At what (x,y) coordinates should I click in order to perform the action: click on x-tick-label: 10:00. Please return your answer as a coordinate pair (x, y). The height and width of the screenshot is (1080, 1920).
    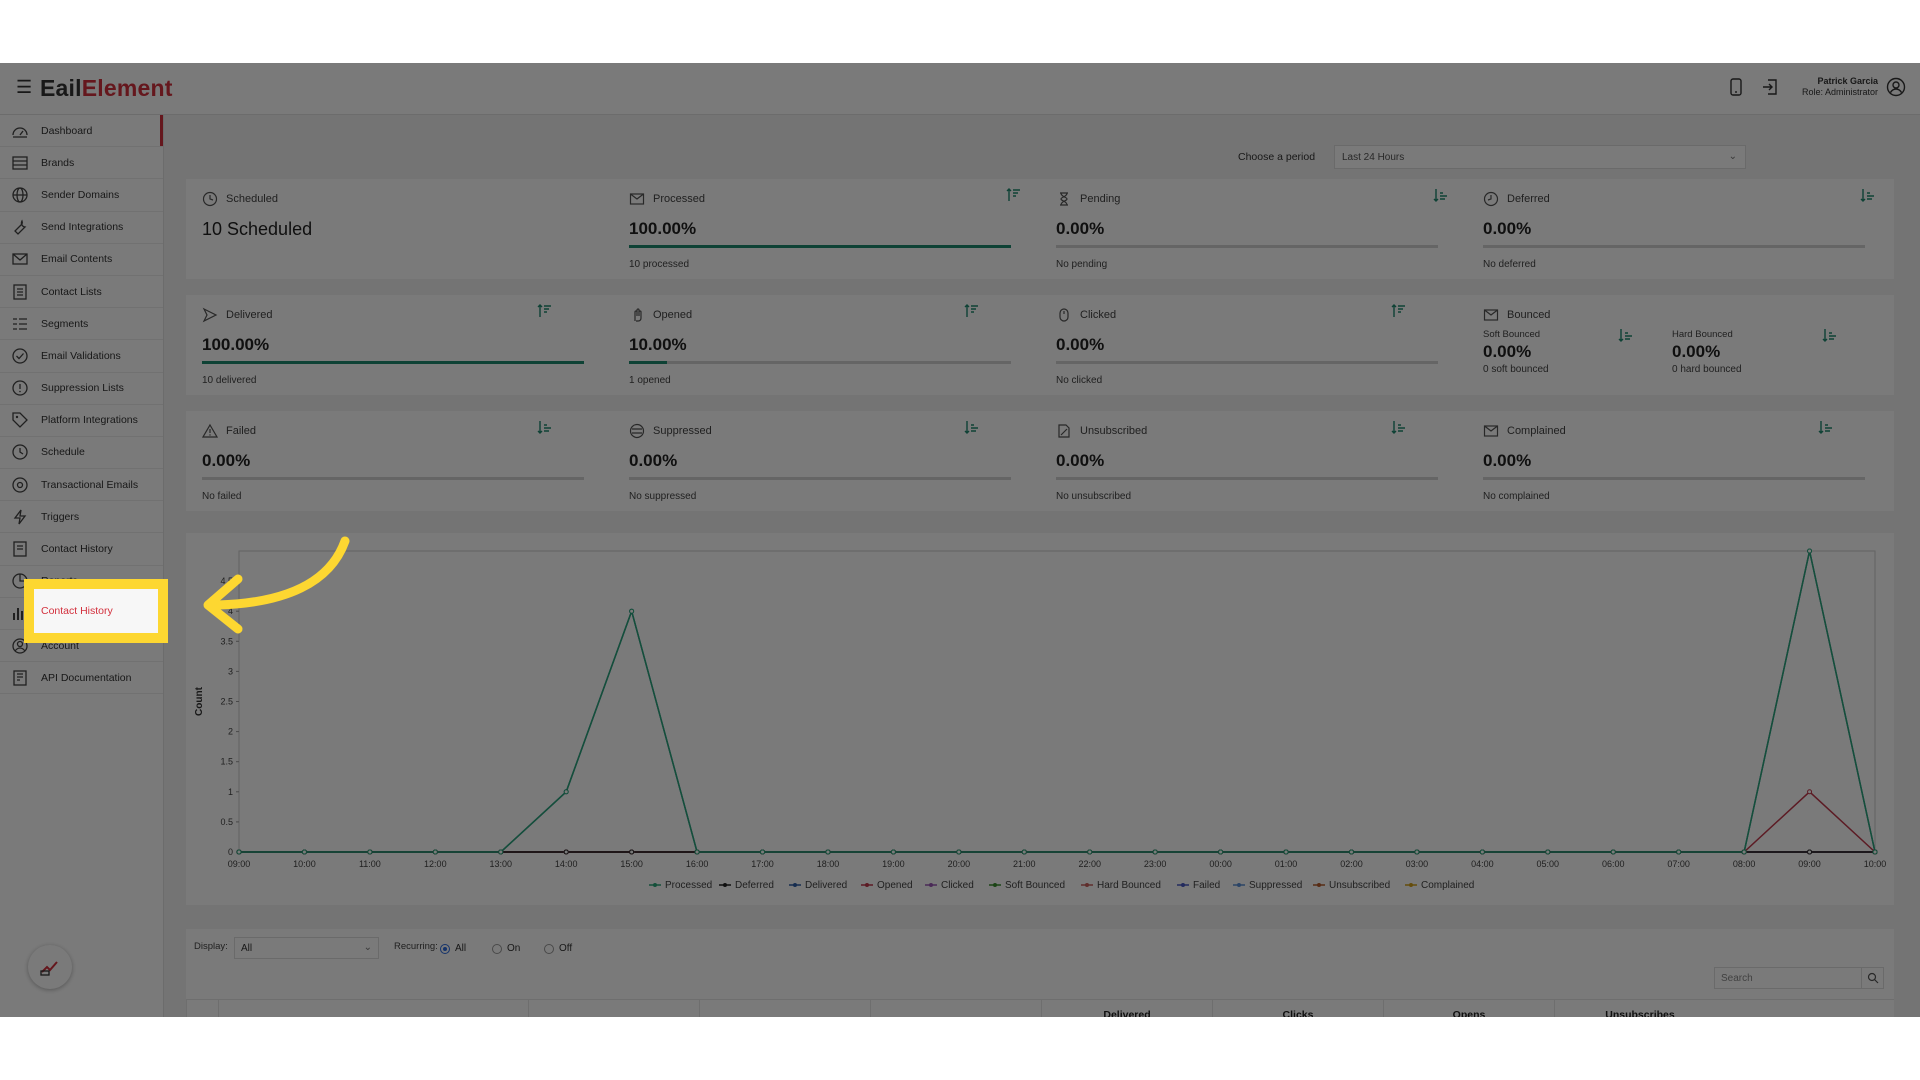
    Looking at the image, I should click on (1875, 864).